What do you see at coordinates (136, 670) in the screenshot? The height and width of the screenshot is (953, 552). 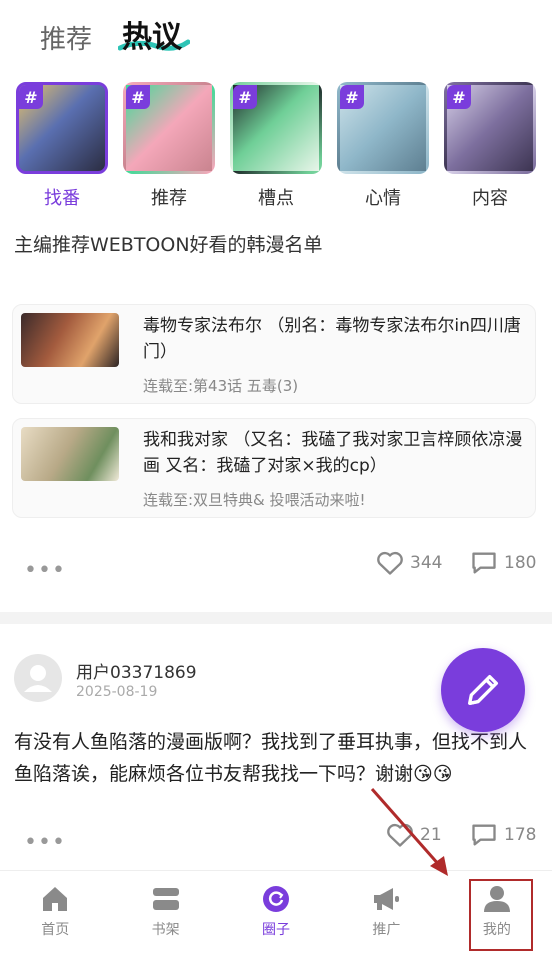 I see `username: 用户03371869` at bounding box center [136, 670].